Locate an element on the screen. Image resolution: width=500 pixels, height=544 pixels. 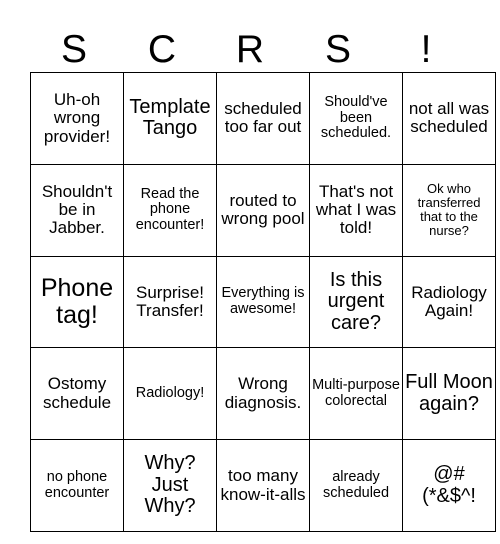
bingo-cell-label: Wrong diagnosis. is located at coordinates (263, 393).